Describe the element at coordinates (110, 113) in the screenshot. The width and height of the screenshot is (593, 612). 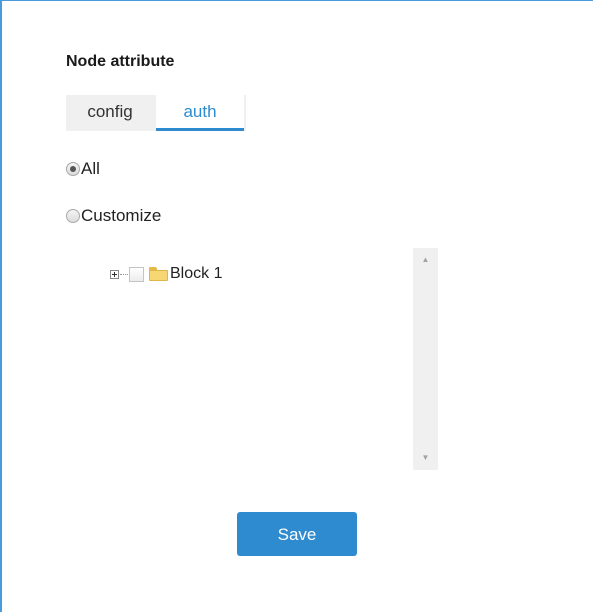
I see `tab-config: config` at that location.